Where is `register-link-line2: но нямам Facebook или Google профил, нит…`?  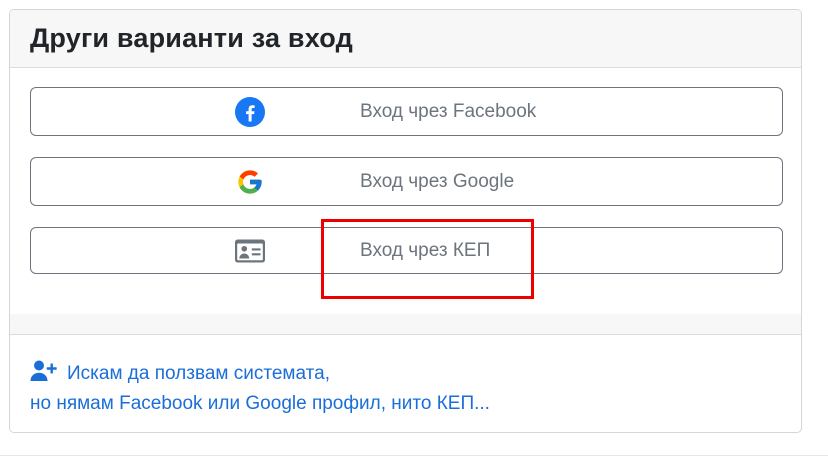 register-link-line2: но нямам Facebook или Google профил, нит… is located at coordinates (260, 404).